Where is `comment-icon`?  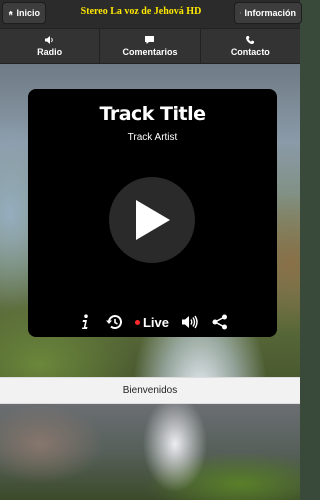 comment-icon is located at coordinates (150, 40).